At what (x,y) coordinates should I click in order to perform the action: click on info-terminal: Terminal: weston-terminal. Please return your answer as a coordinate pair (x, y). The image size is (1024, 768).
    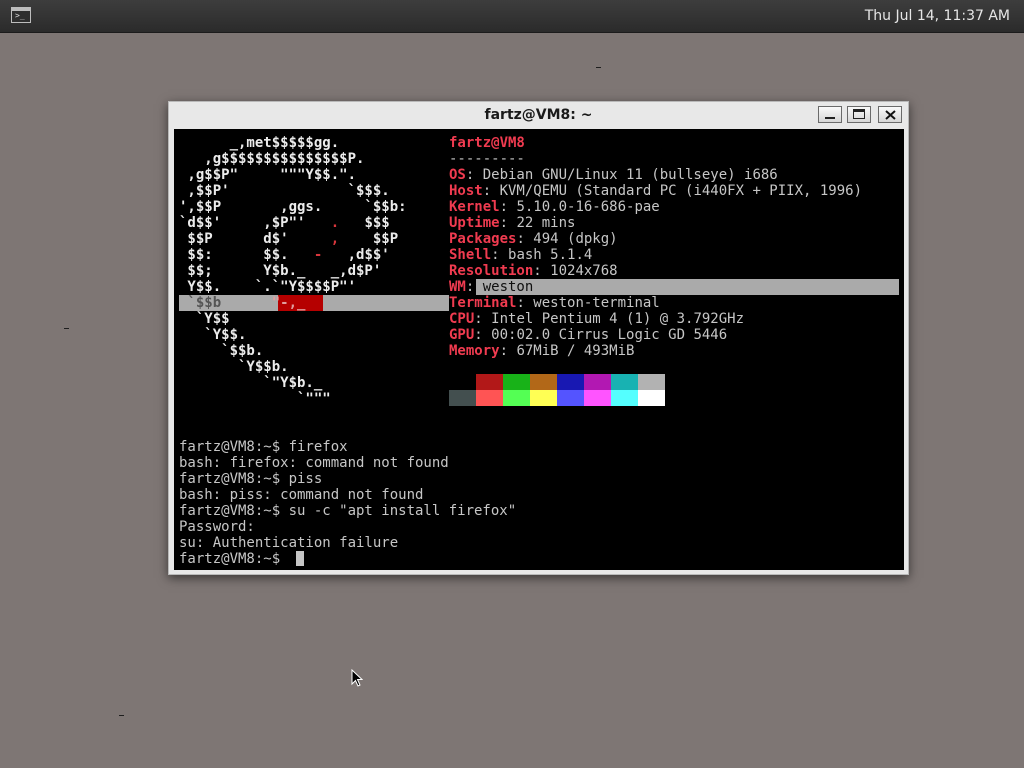
    Looking at the image, I should click on (554, 303).